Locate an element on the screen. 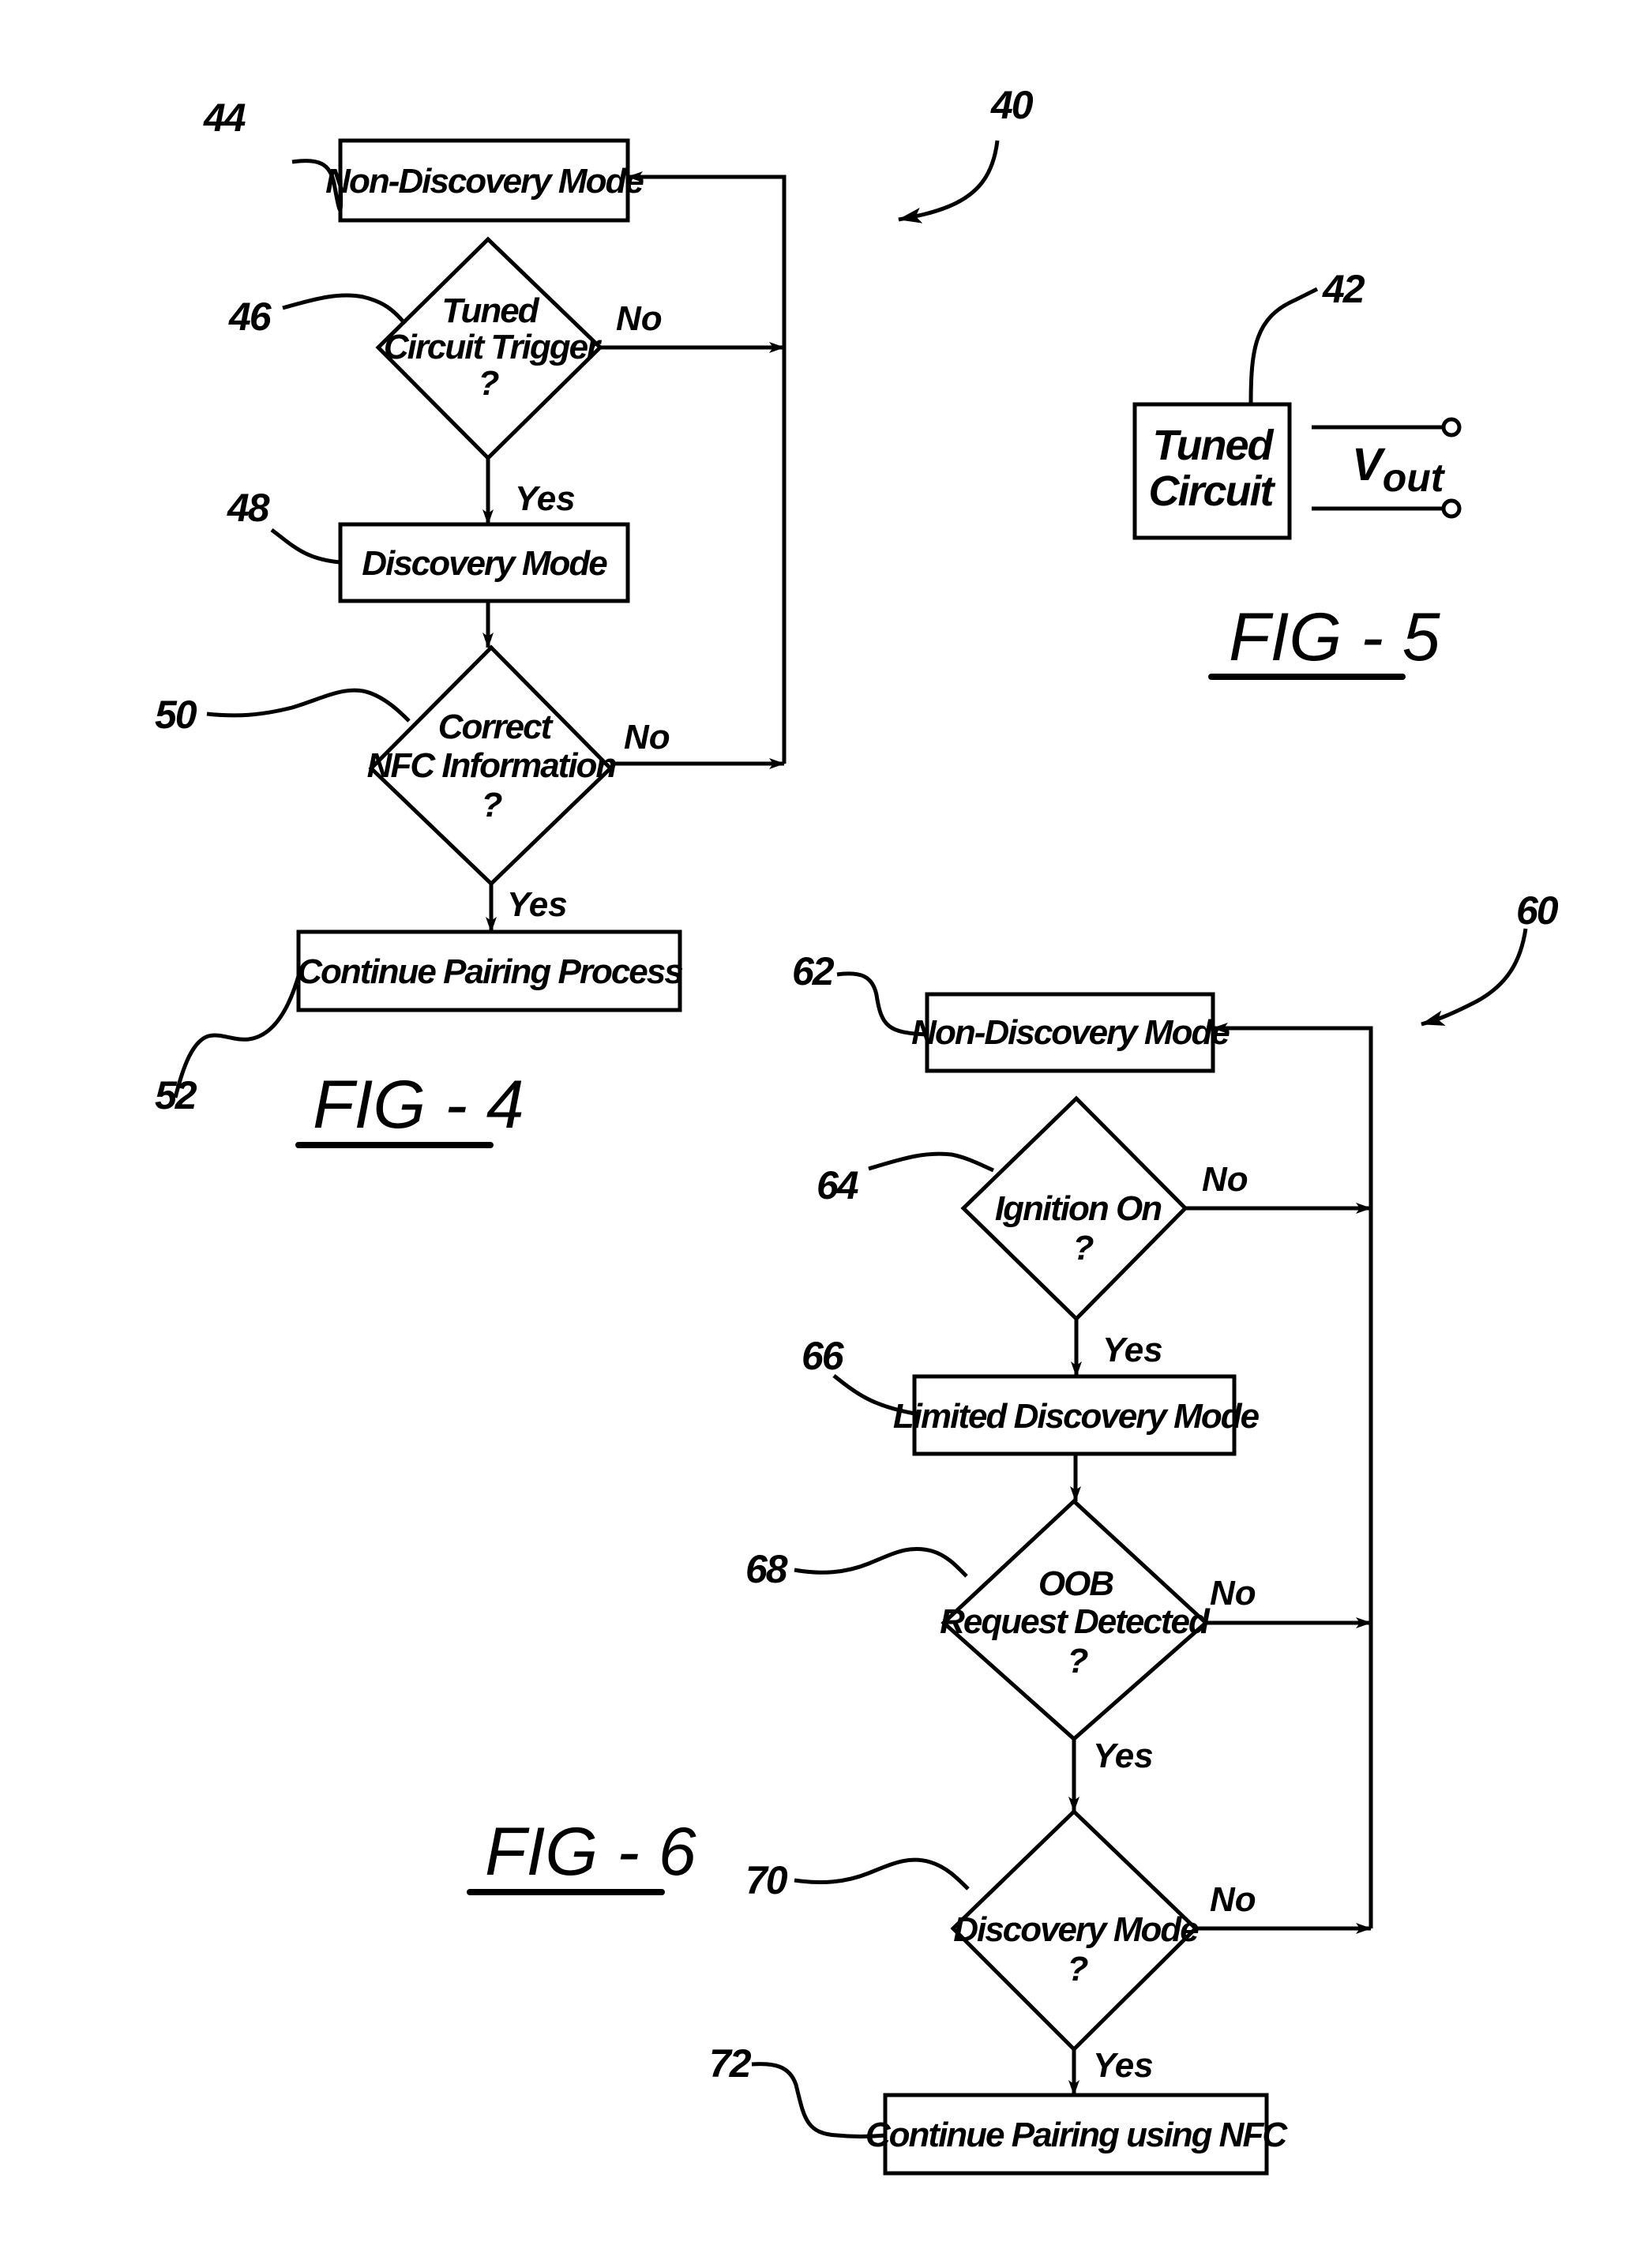 The width and height of the screenshot is (1652, 2268). ref-numeral-60: 60 is located at coordinates (1537, 910).